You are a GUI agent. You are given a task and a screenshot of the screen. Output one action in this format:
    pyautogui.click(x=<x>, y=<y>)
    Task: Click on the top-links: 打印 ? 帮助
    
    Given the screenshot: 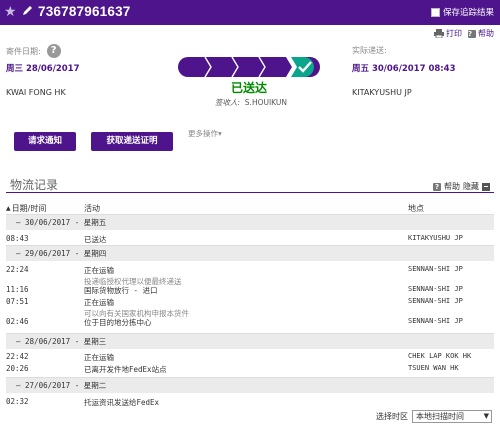 What is the action you would take?
    pyautogui.click(x=464, y=33)
    